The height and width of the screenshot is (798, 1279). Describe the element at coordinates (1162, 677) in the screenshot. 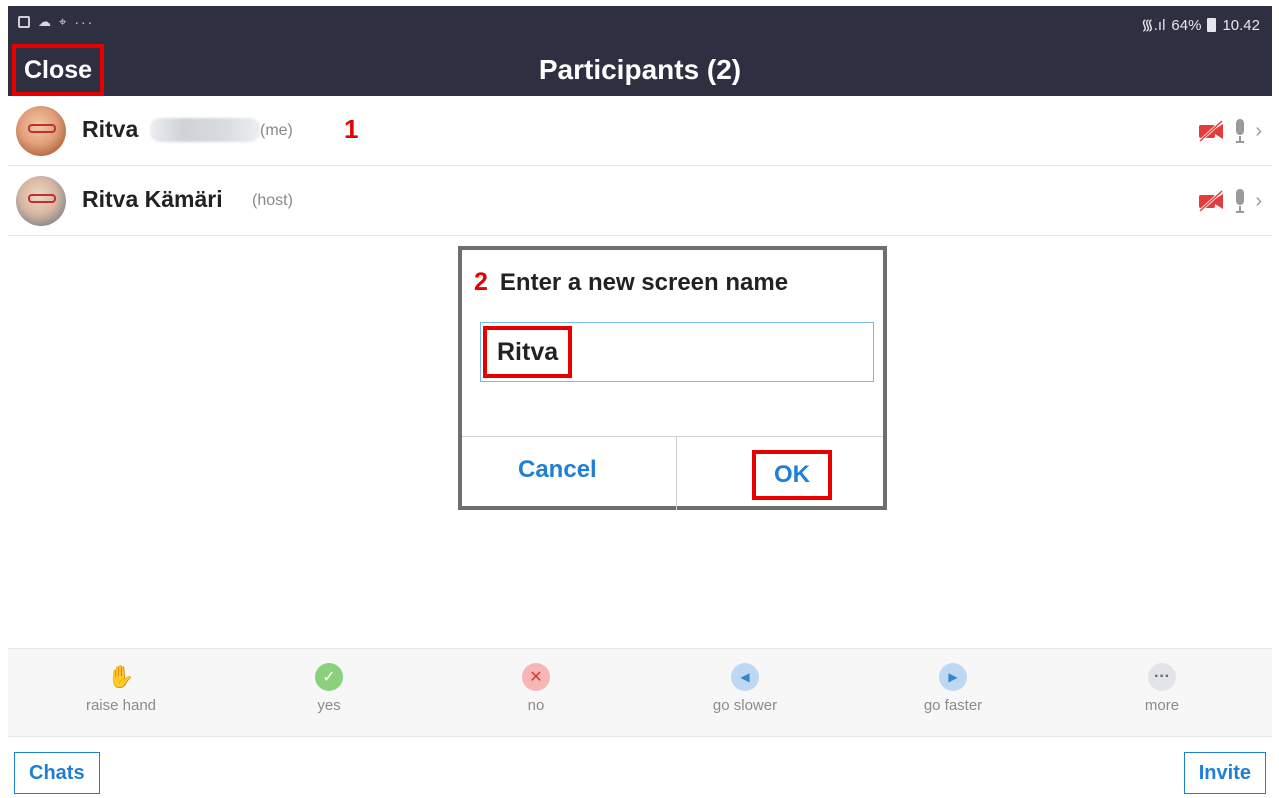

I see `more-icon: ···` at that location.